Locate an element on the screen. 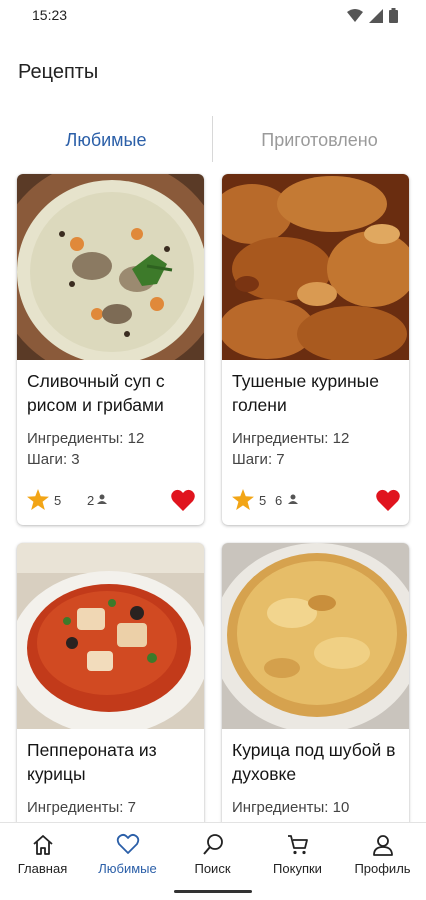 The height and width of the screenshot is (900, 426). page-title: Рецепты is located at coordinates (58, 72).